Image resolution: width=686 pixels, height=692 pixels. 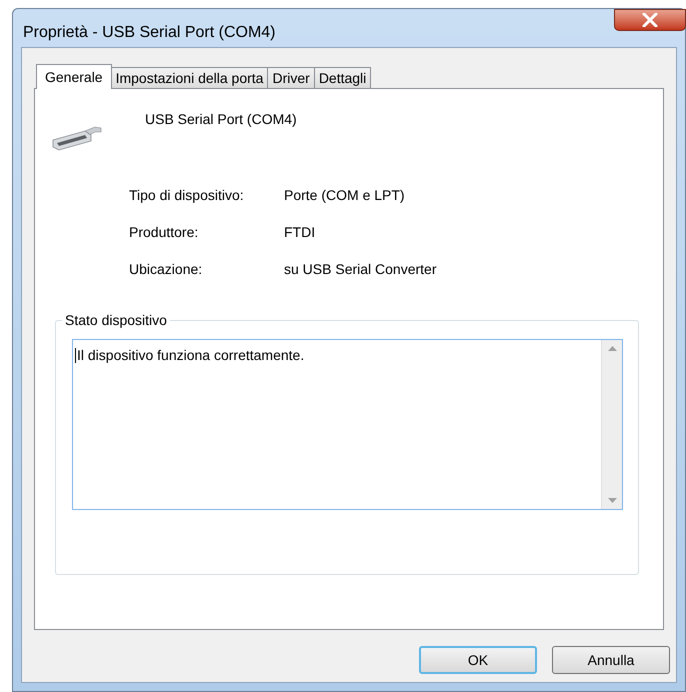 What do you see at coordinates (74, 76) in the screenshot?
I see `tab: Generale` at bounding box center [74, 76].